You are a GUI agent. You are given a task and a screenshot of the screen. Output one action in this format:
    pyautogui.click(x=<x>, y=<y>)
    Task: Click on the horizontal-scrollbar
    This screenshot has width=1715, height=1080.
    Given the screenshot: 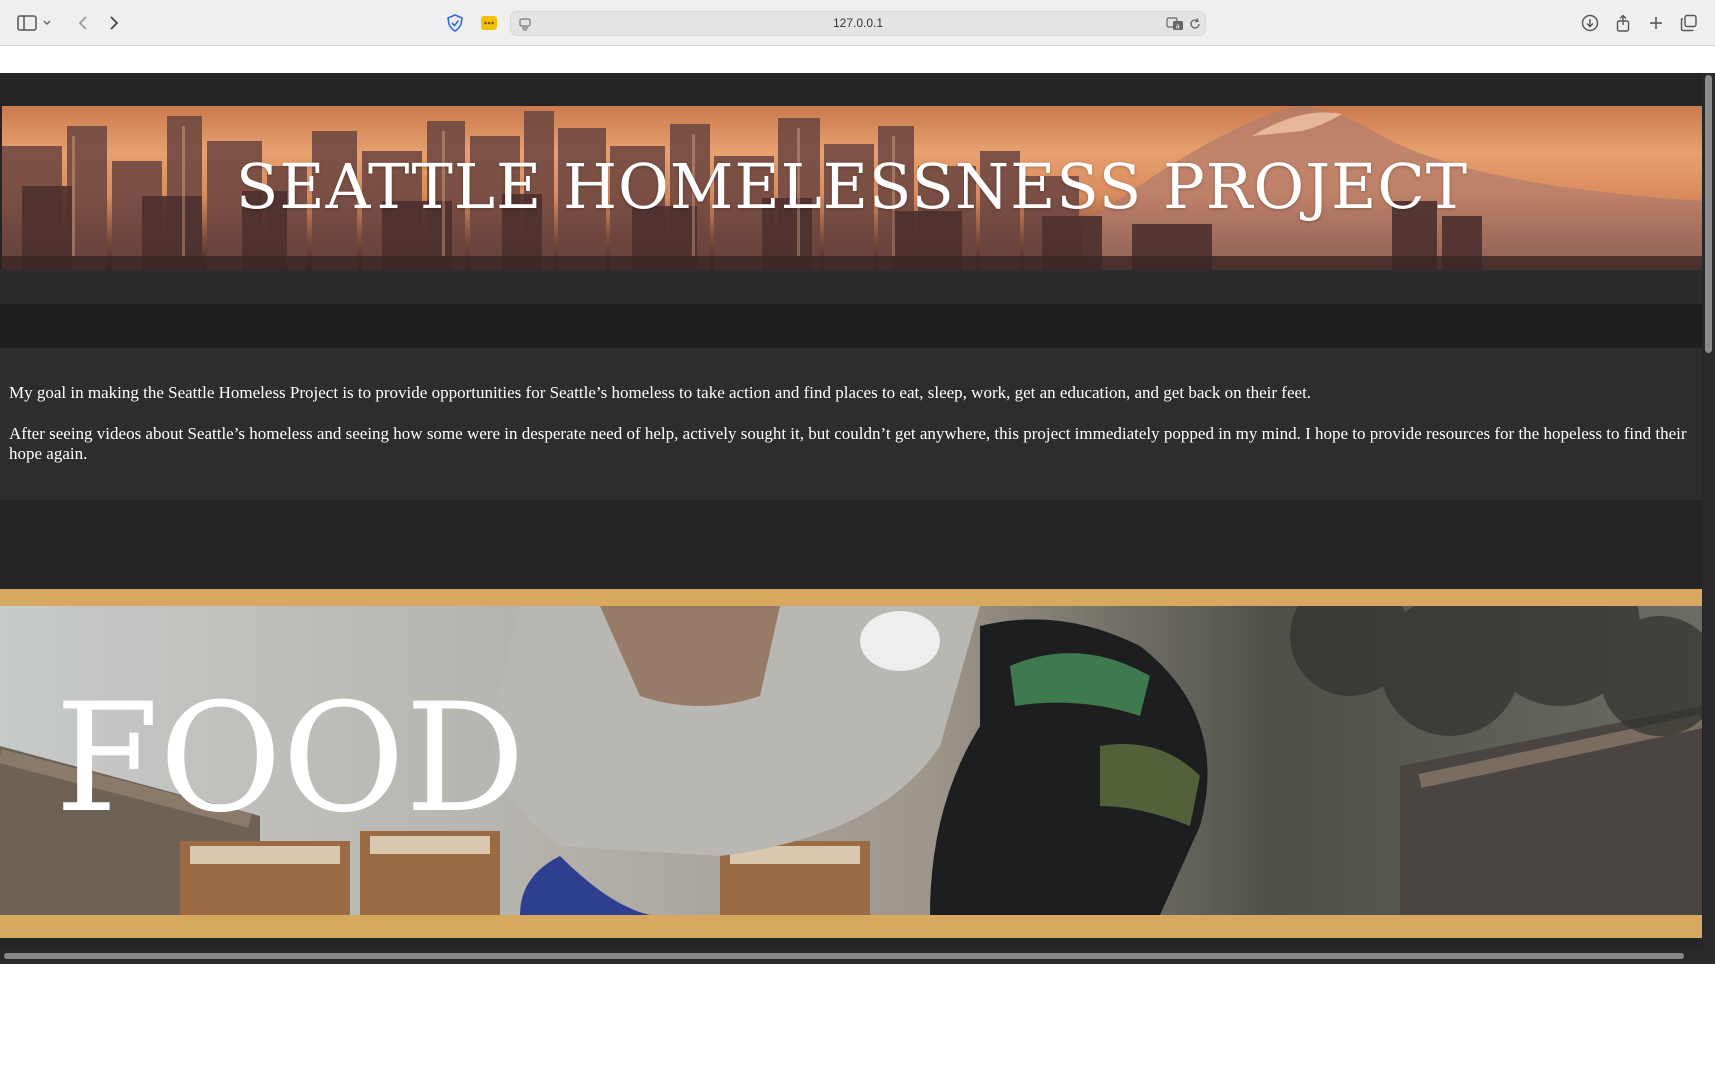 What is the action you would take?
    pyautogui.click(x=851, y=956)
    